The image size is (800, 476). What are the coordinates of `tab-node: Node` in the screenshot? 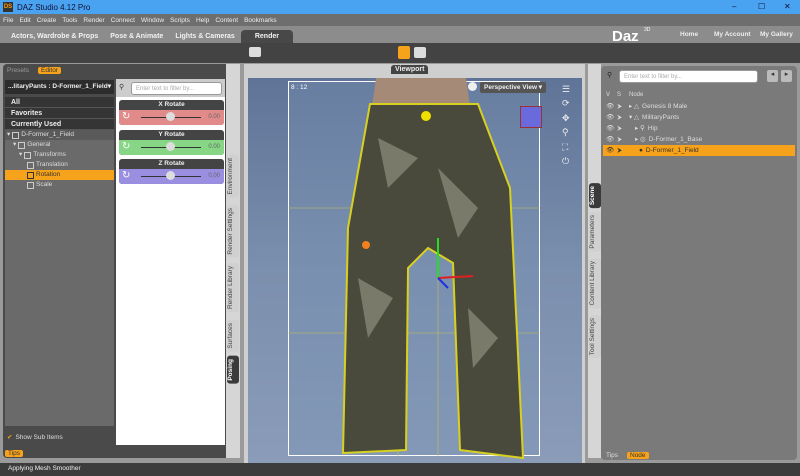 It's located at (638, 455).